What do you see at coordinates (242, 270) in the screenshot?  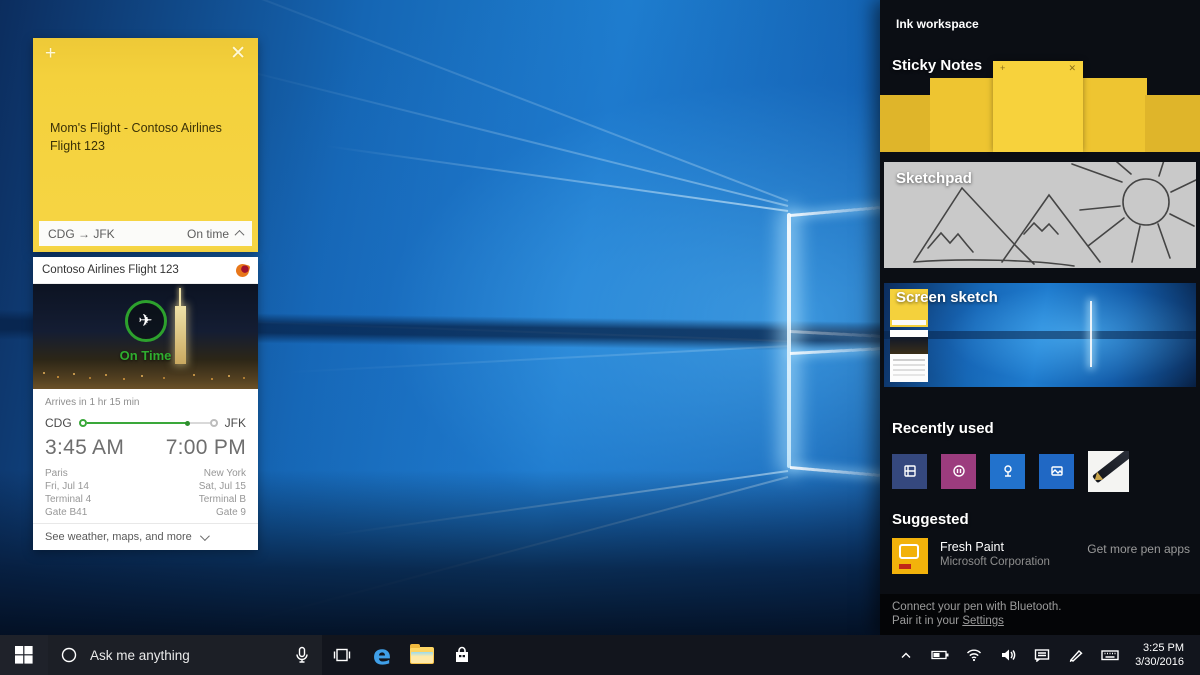 I see `airline-logo-icon` at bounding box center [242, 270].